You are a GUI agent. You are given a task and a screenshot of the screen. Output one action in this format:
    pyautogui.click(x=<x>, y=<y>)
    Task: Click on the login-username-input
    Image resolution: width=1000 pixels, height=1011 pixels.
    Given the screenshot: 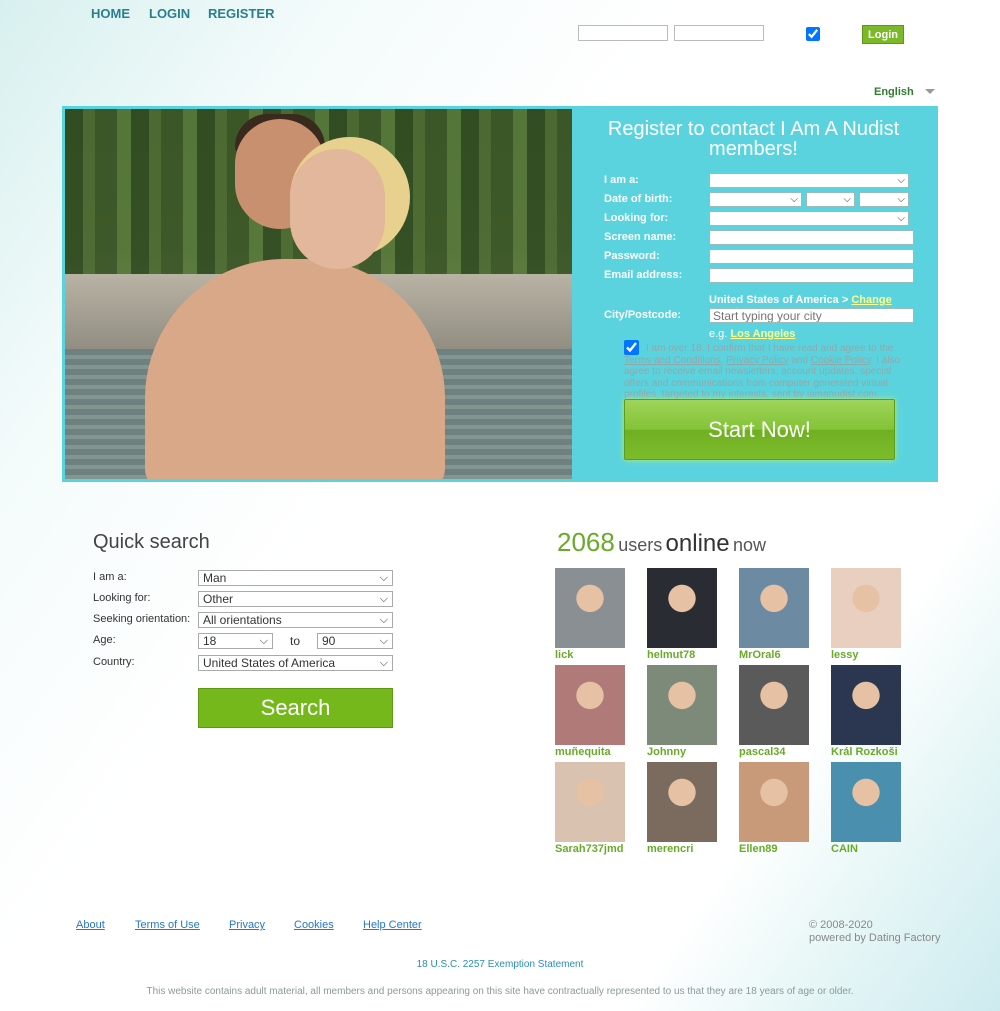 What is the action you would take?
    pyautogui.click(x=623, y=33)
    